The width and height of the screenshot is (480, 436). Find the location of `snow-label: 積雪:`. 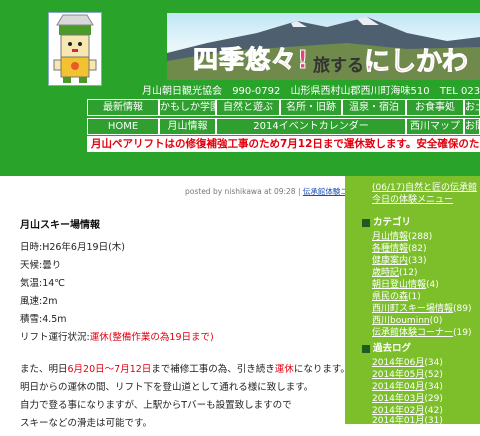

snow-label: 積雪: is located at coordinates (31, 319).